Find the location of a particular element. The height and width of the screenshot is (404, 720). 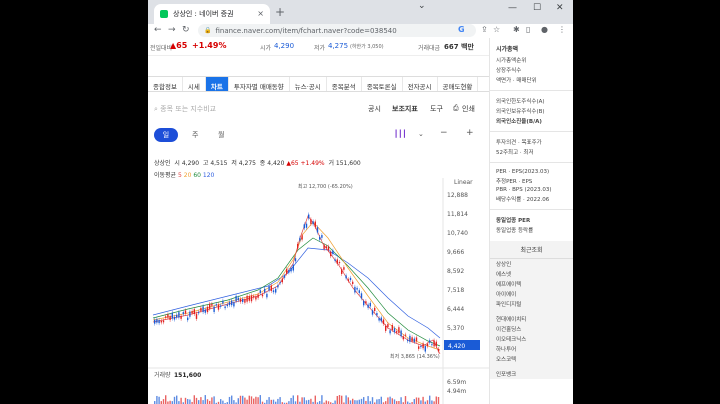

extensions-icon: ✱ is located at coordinates (516, 29).